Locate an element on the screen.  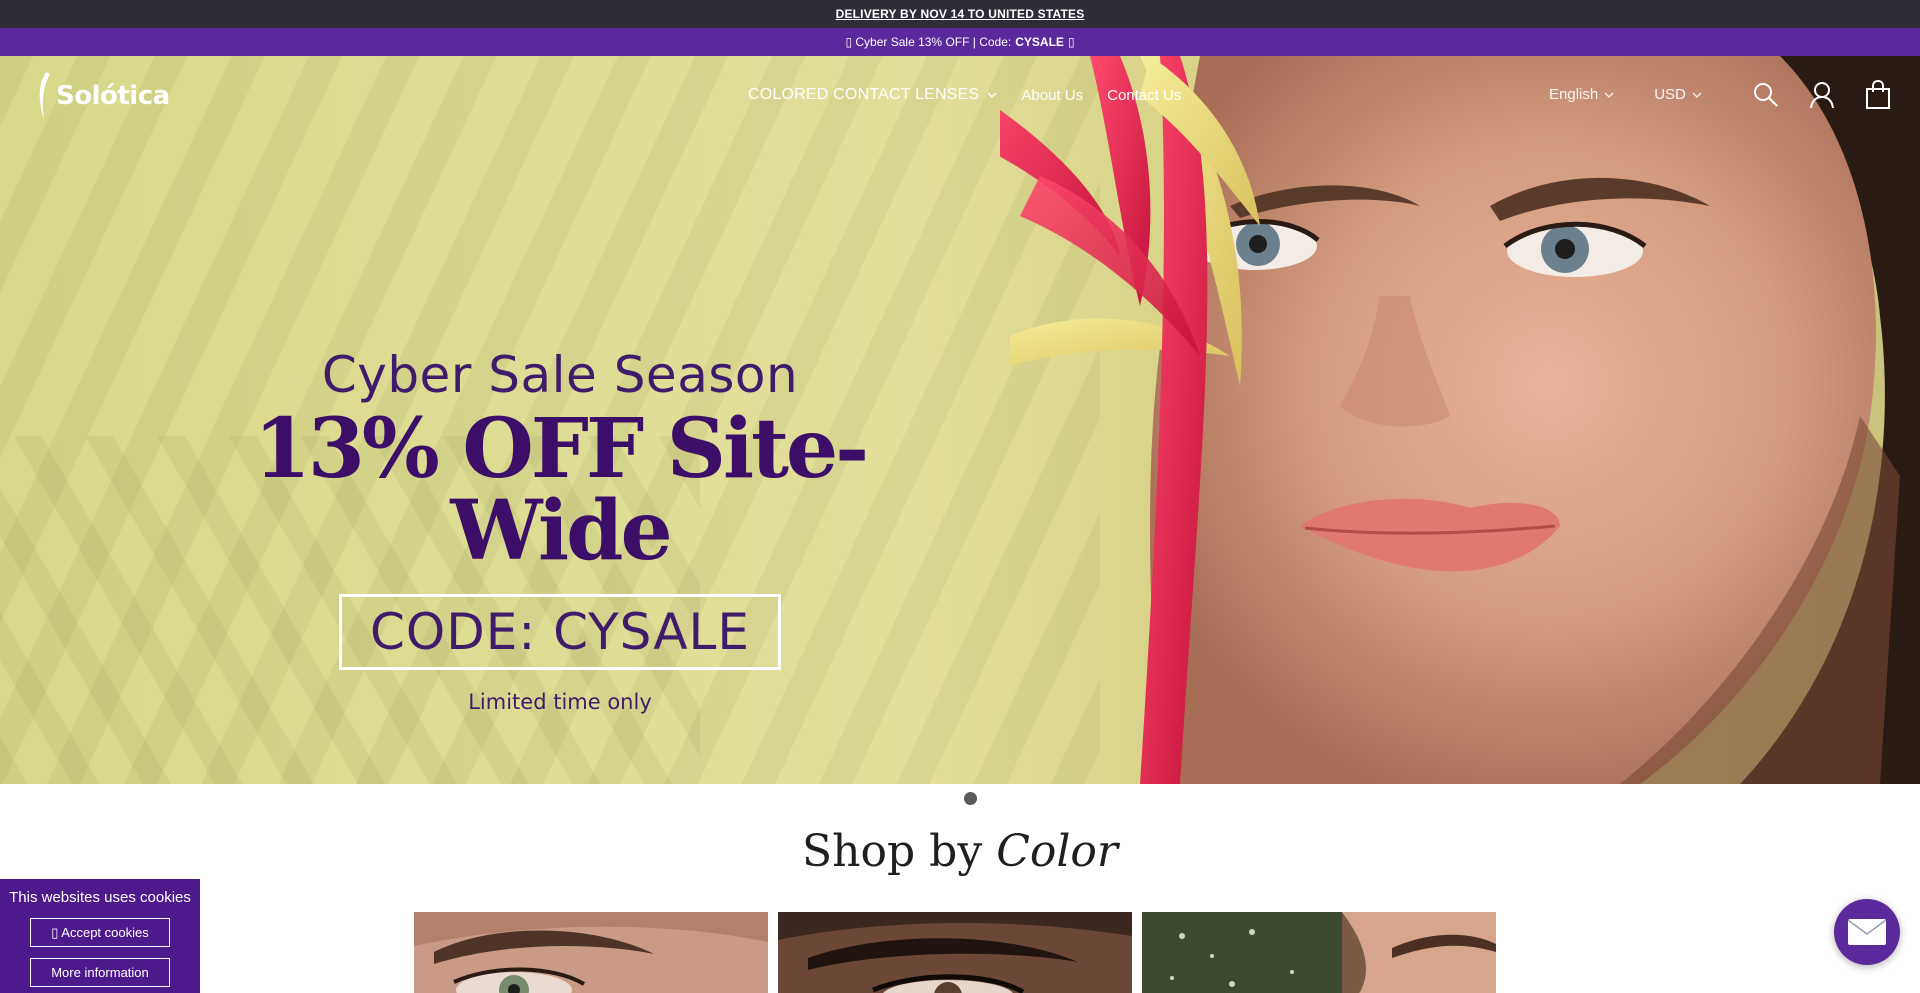
nav-about-us: About Us is located at coordinates (1052, 95).